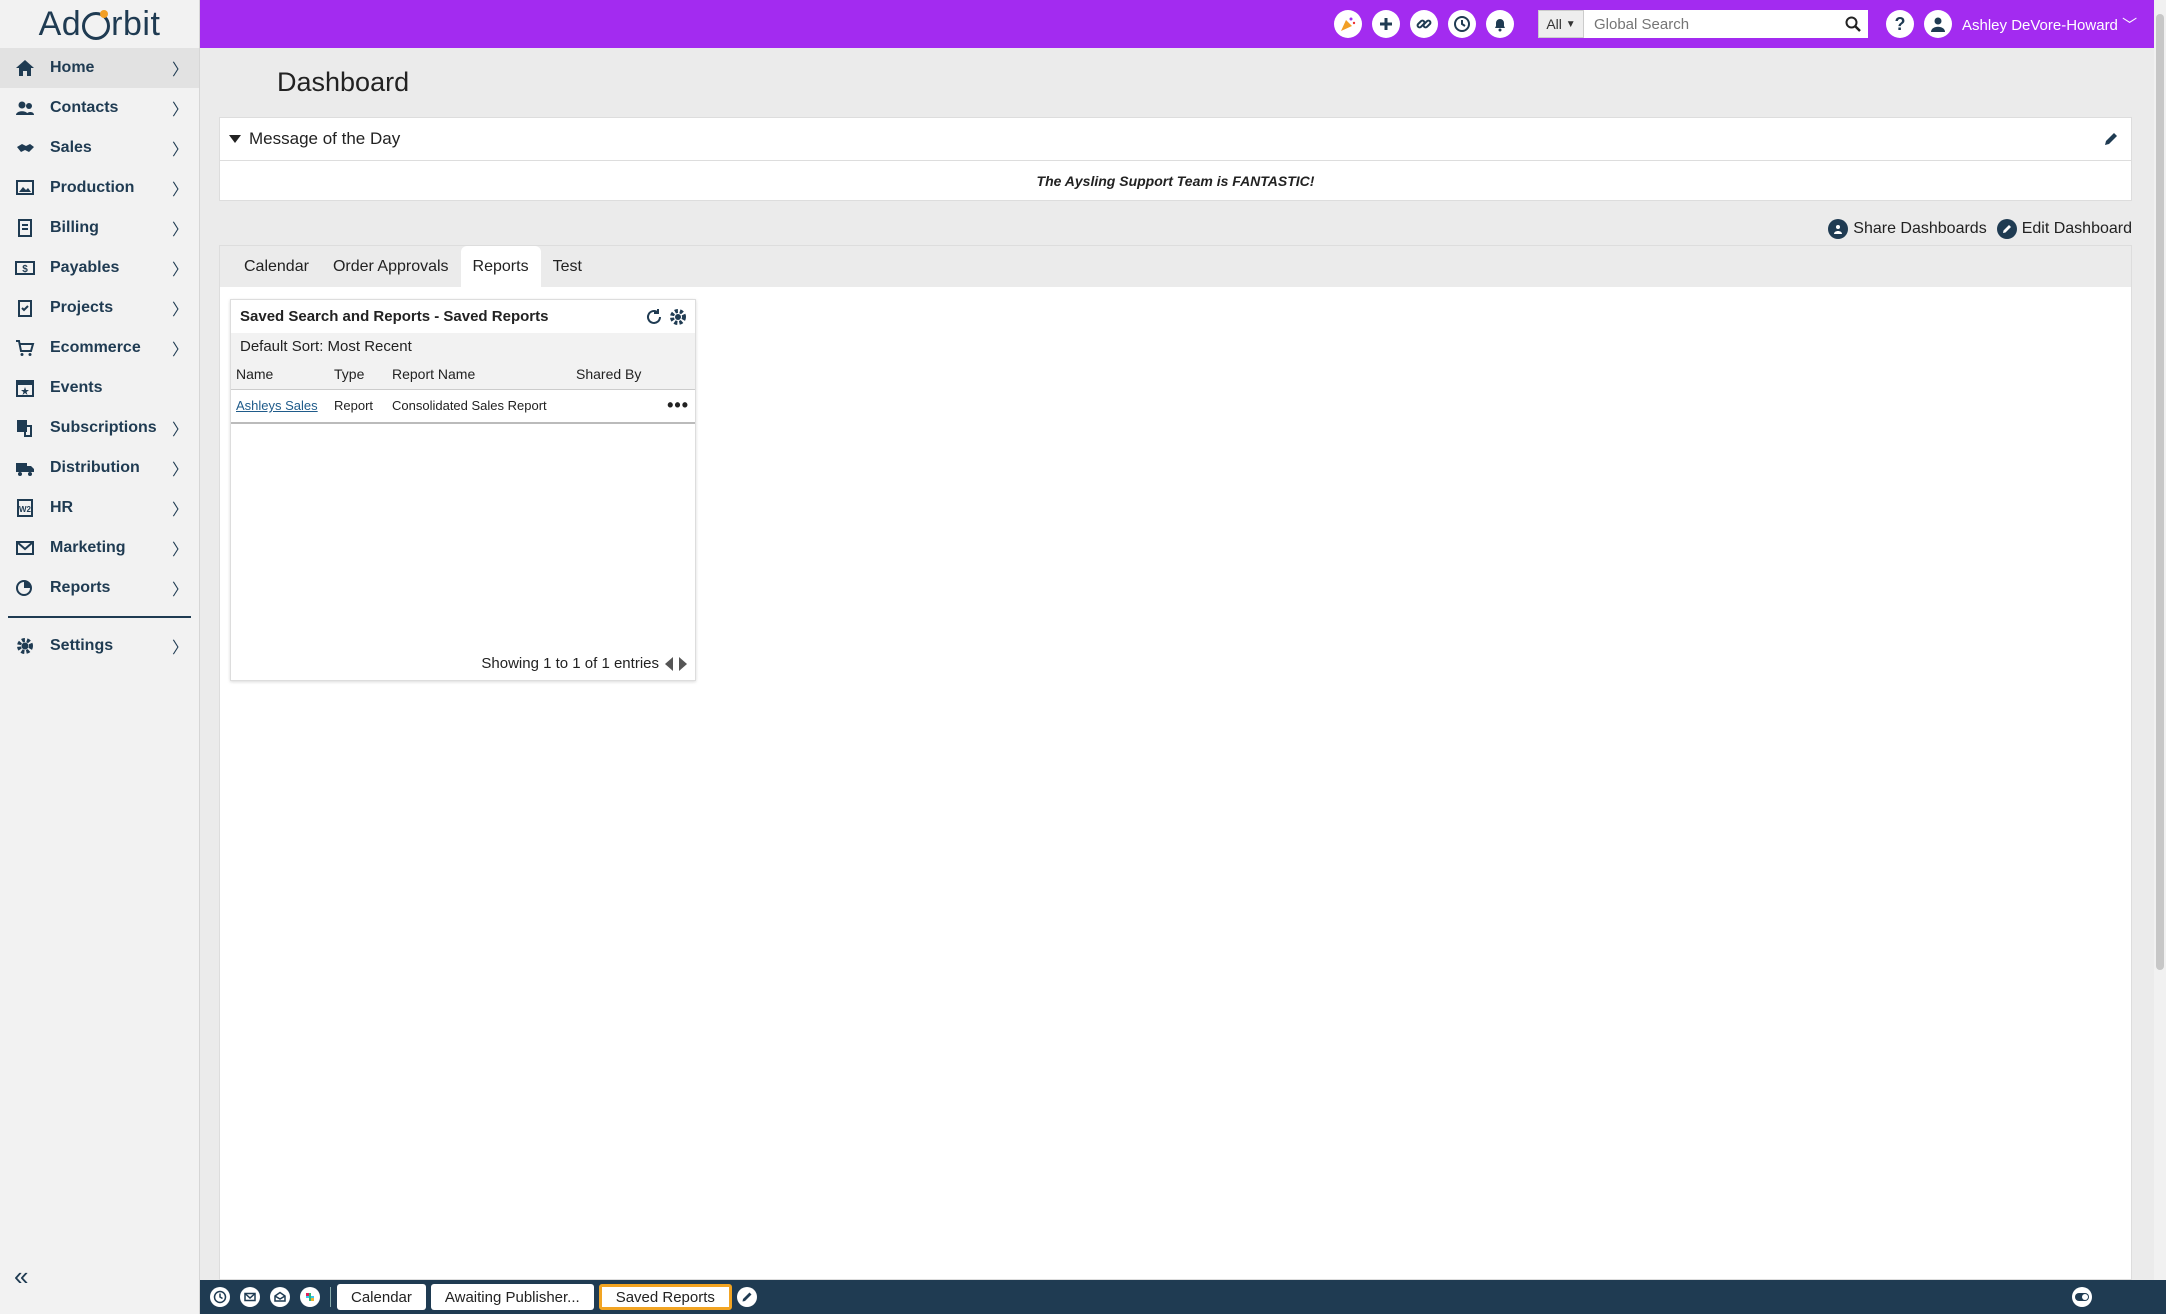  Describe the element at coordinates (84, 107) in the screenshot. I see `sidebar-item-label: Contacts` at that location.